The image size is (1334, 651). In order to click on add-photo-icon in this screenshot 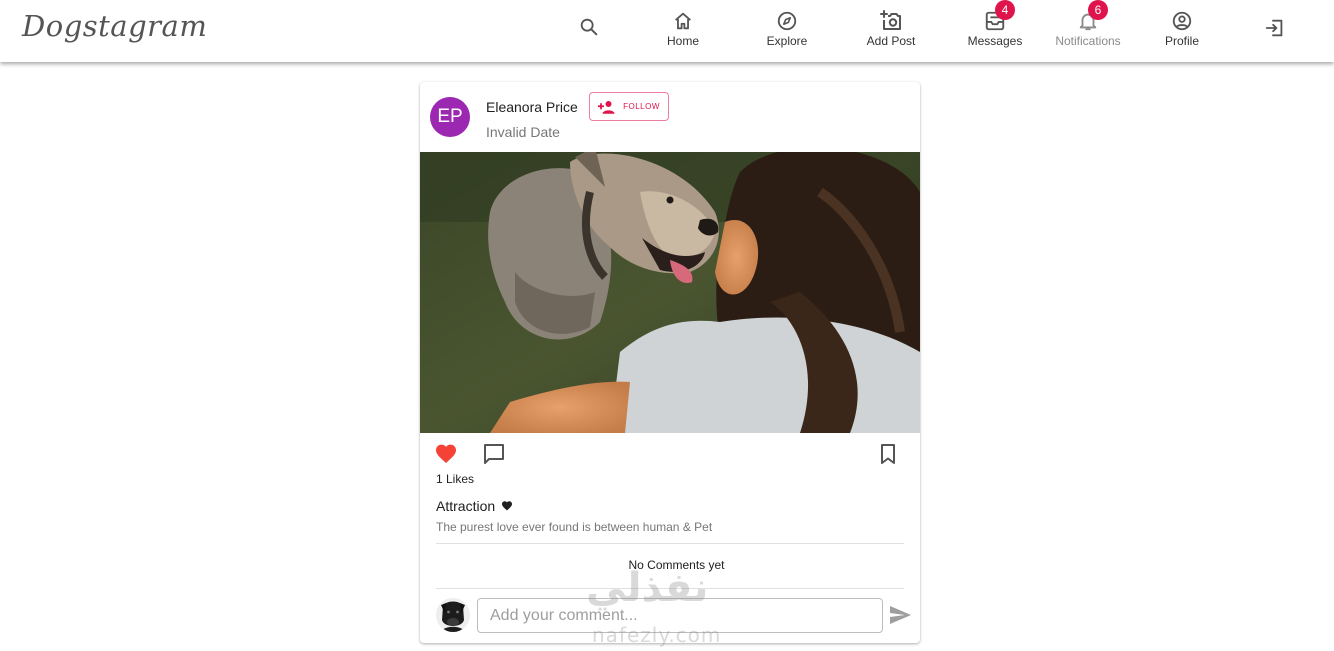, I will do `click(891, 21)`.